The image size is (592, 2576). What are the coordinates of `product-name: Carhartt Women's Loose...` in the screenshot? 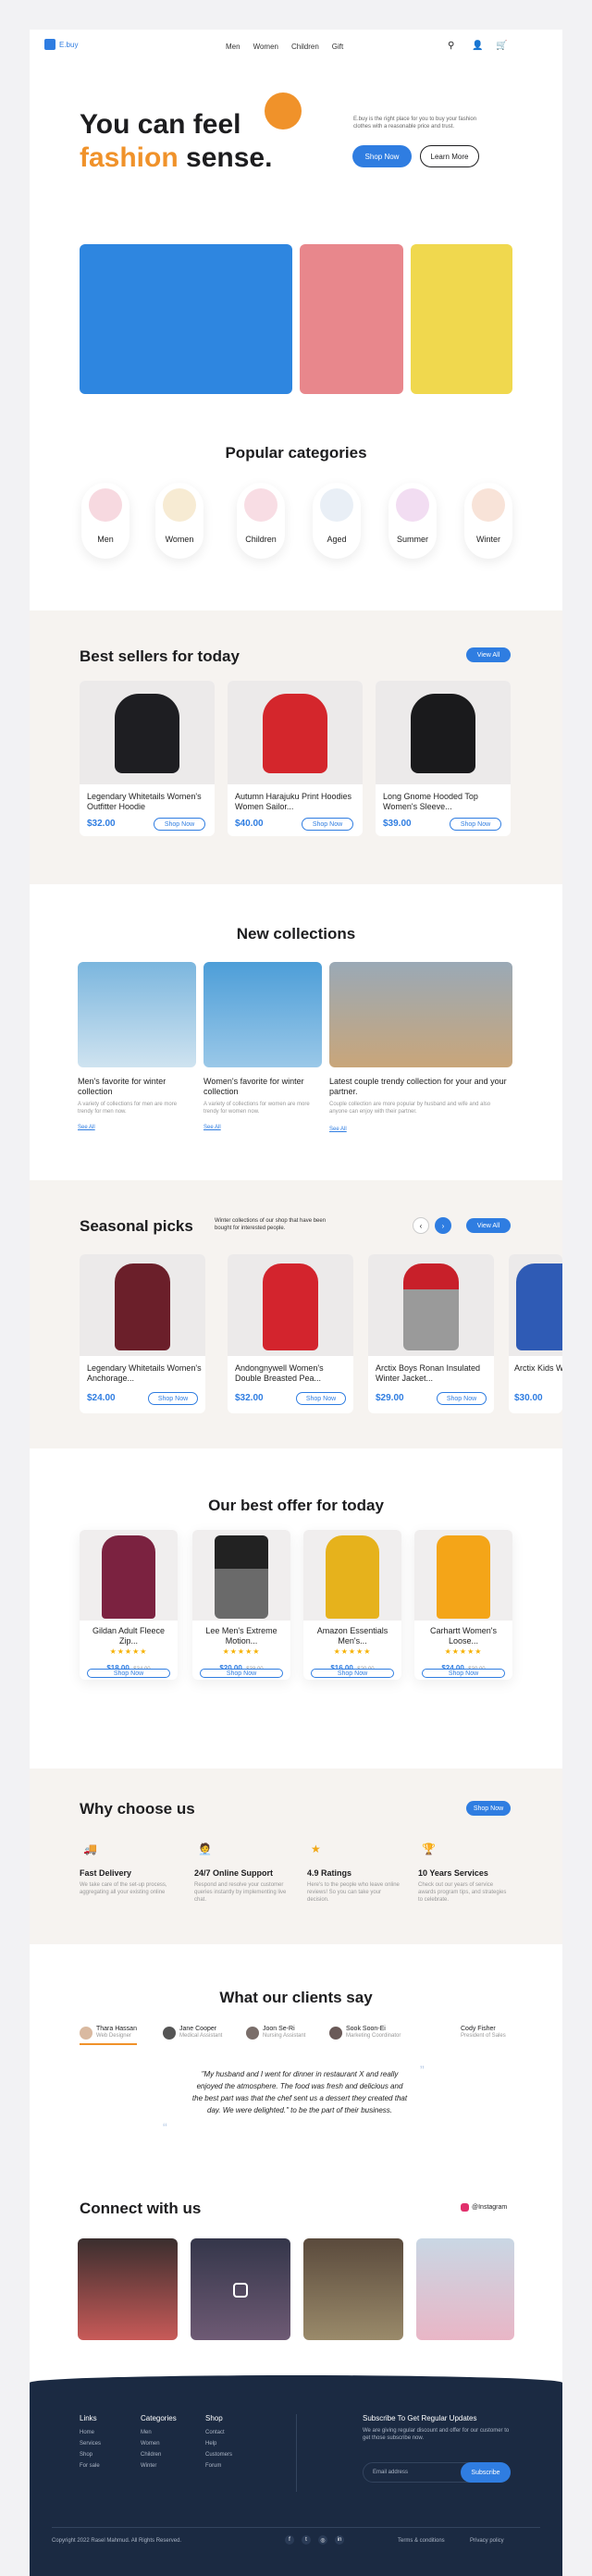 It's located at (464, 1635).